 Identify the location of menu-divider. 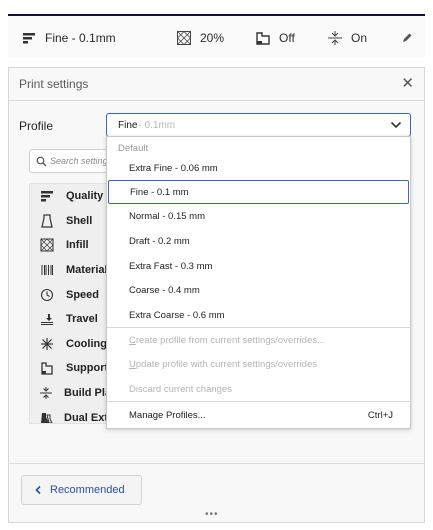
(258, 401).